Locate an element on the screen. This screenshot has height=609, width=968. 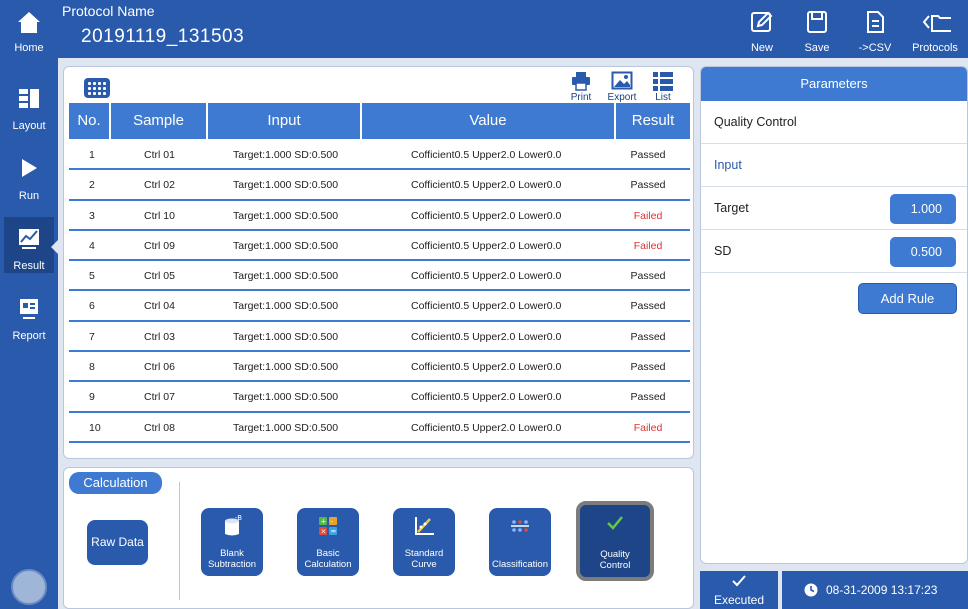
classification-button: Classification is located at coordinates (520, 542).